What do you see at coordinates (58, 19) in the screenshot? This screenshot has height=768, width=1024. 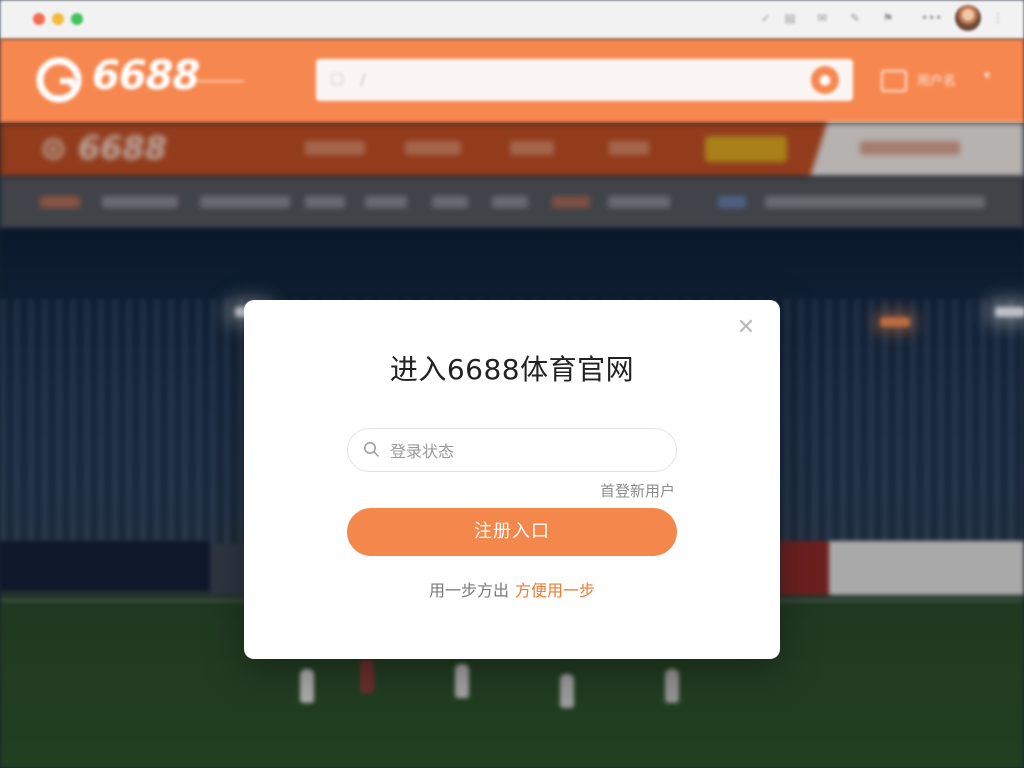 I see `window-minimize-dot` at bounding box center [58, 19].